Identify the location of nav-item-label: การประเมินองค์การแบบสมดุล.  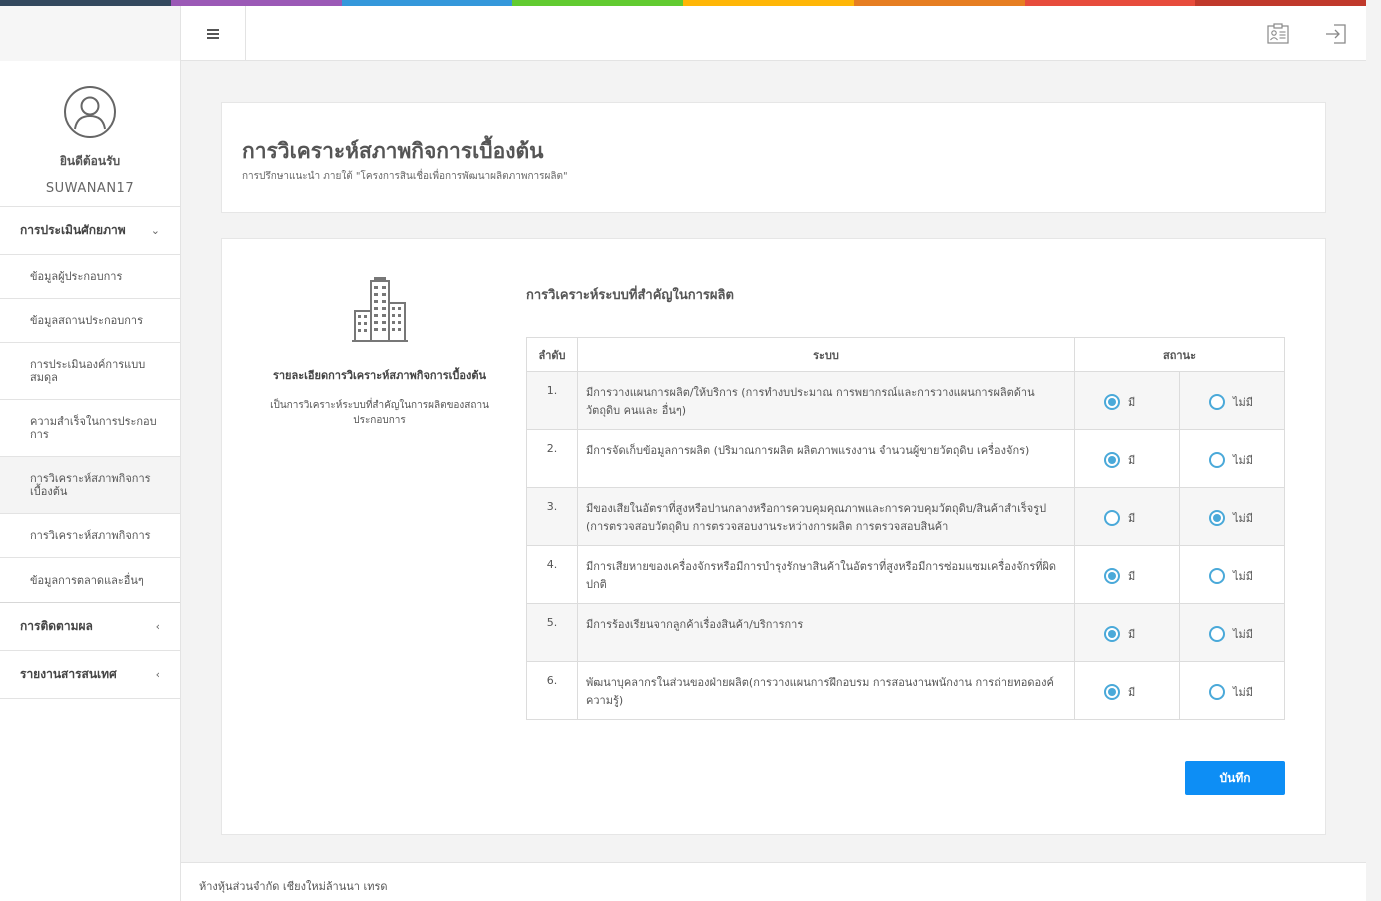
(88, 371).